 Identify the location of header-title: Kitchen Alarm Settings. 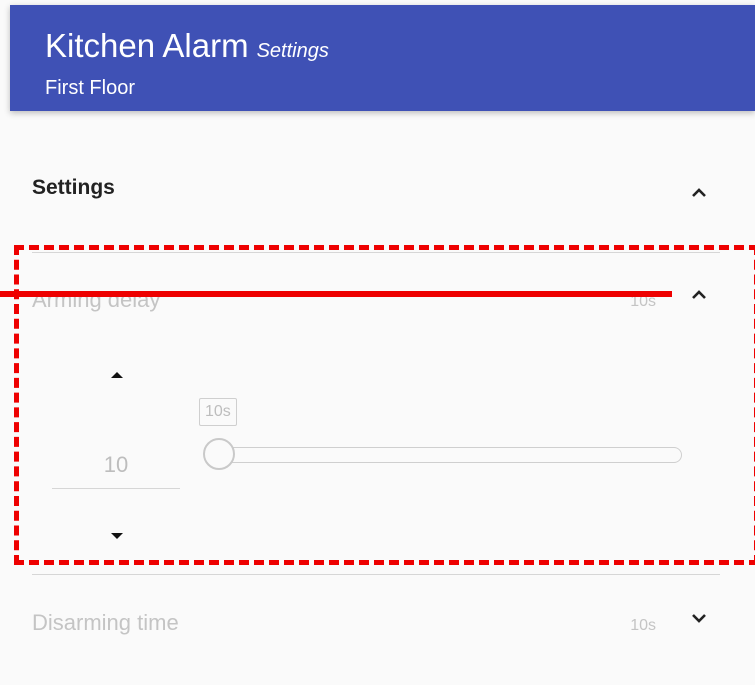
(187, 46).